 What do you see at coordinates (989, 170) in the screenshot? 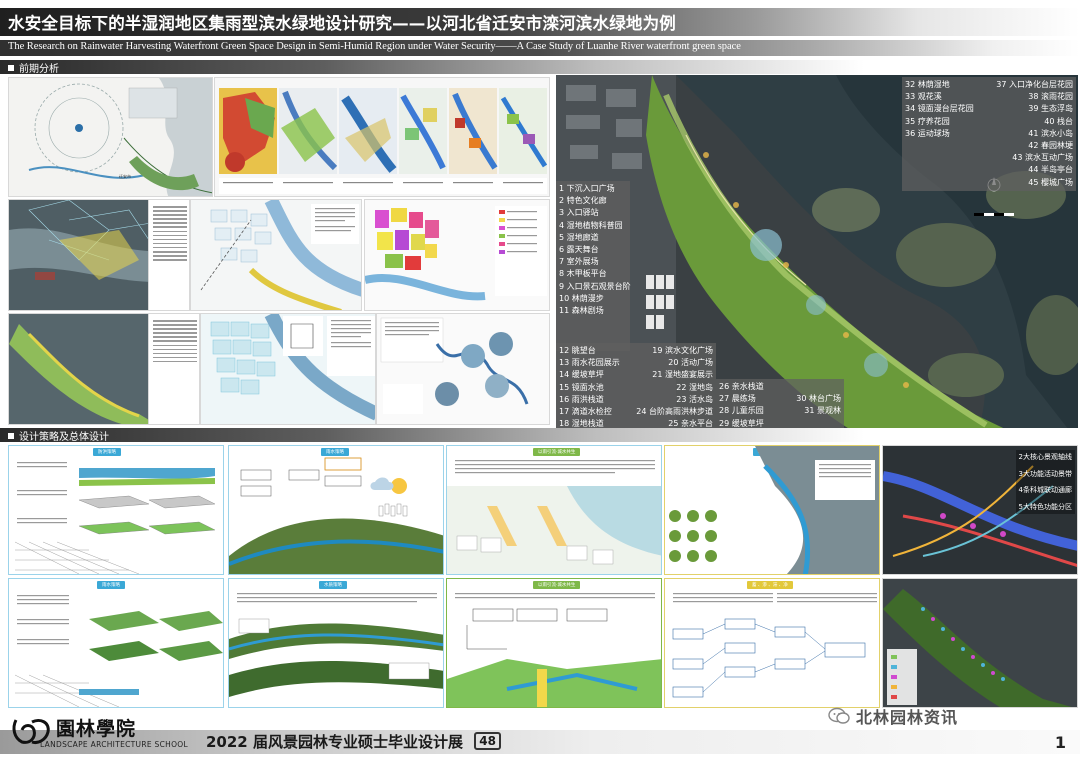
I see `legend-row: 44 半岛亭台` at bounding box center [989, 170].